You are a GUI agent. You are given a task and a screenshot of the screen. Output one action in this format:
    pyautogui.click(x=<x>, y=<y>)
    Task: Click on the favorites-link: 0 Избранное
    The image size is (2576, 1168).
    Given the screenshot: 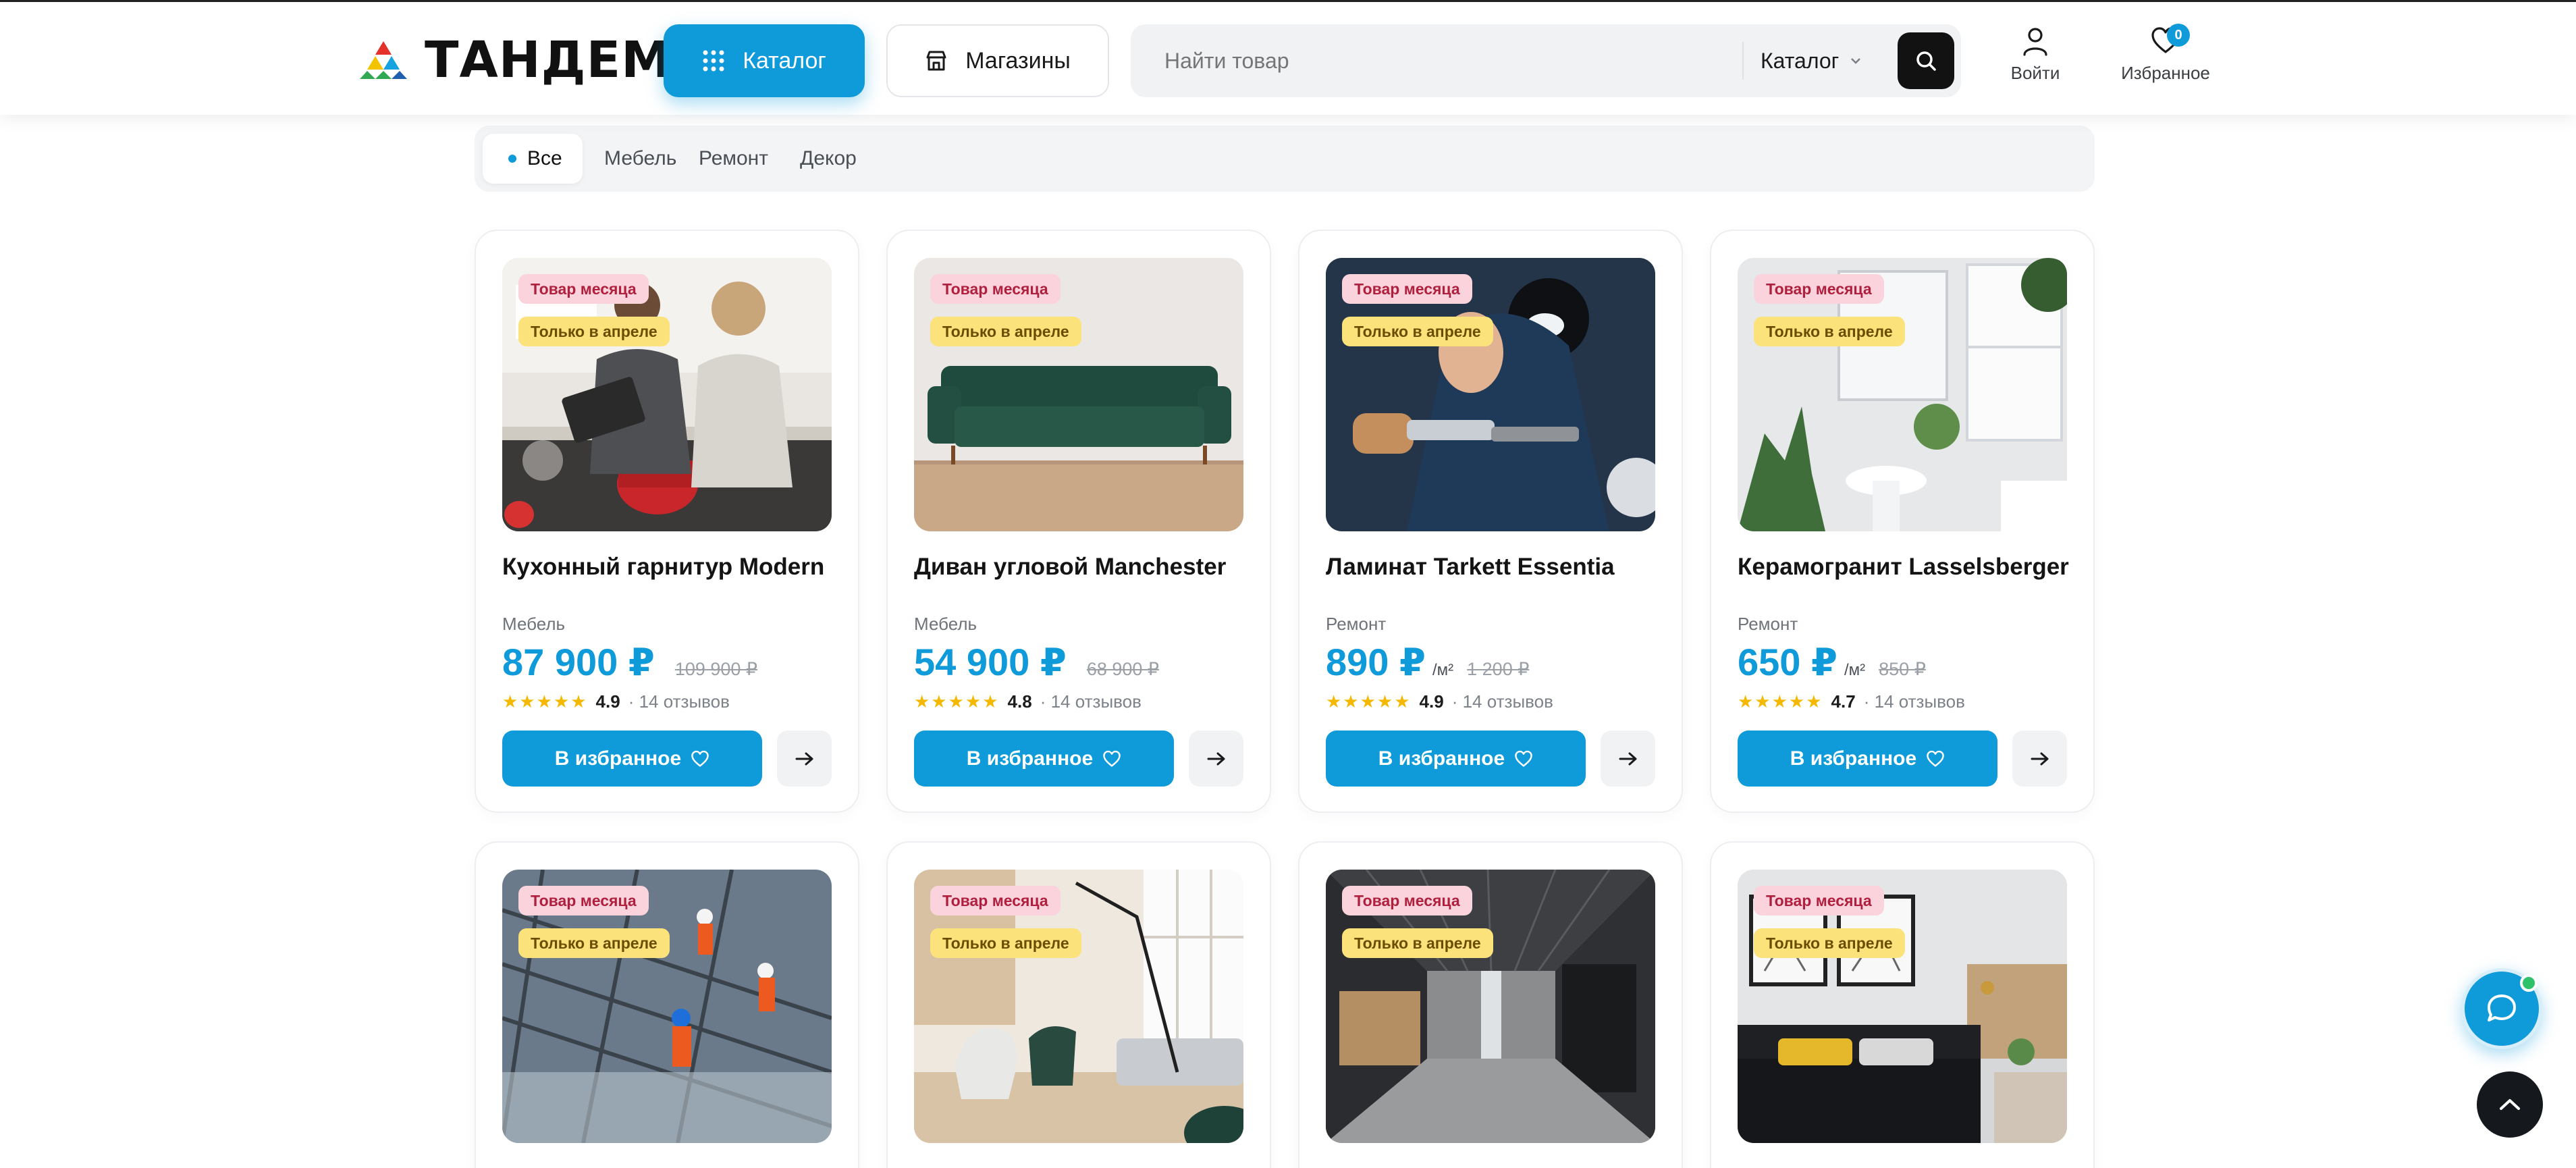 What is the action you would take?
    pyautogui.click(x=2166, y=54)
    